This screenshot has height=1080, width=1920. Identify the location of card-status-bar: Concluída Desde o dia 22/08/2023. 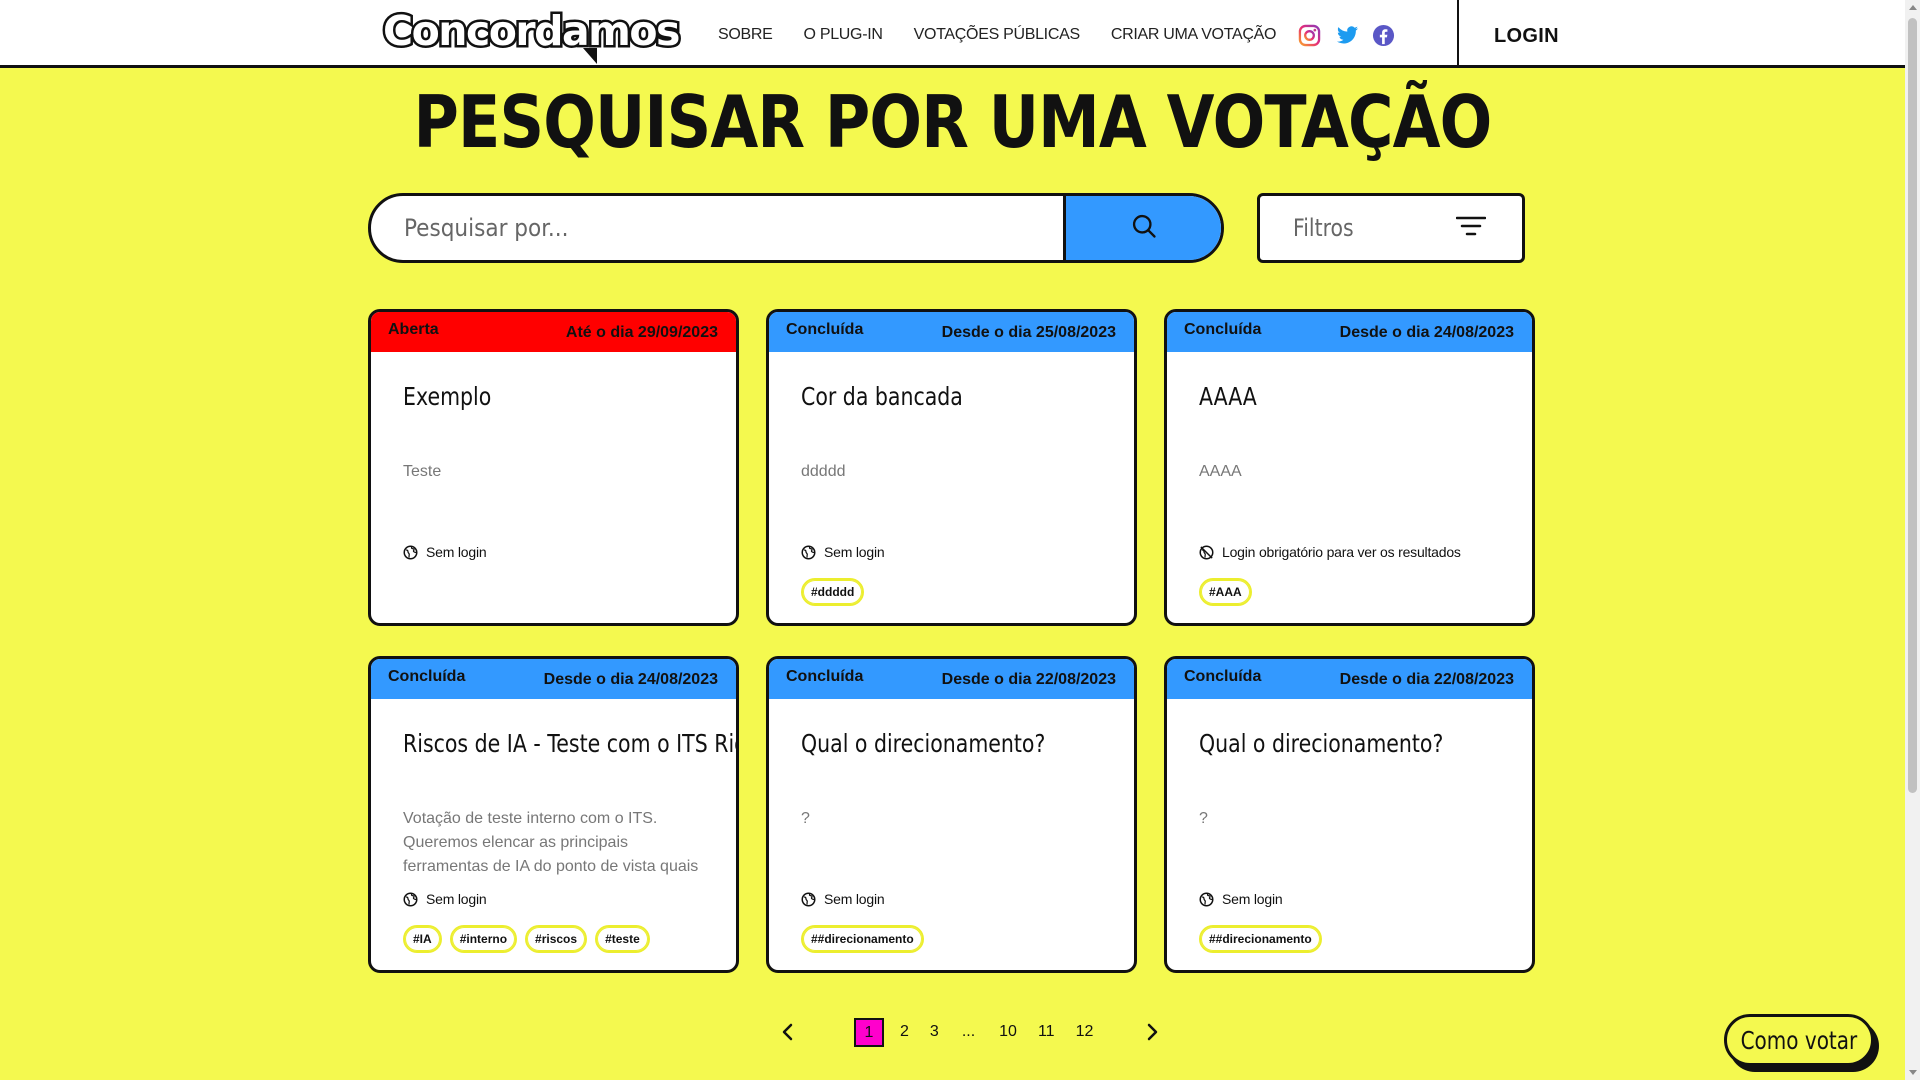
(951, 679).